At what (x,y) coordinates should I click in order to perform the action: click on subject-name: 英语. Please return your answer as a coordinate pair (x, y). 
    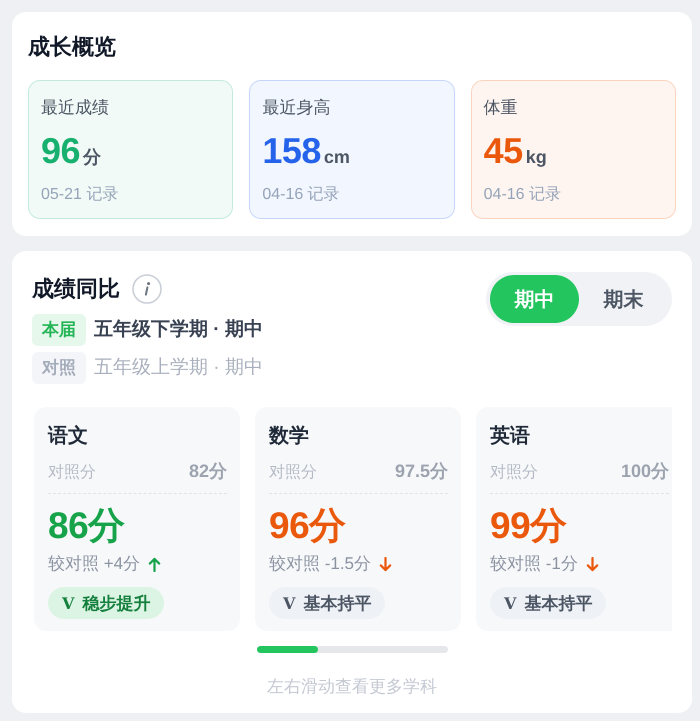
    Looking at the image, I should click on (510, 436).